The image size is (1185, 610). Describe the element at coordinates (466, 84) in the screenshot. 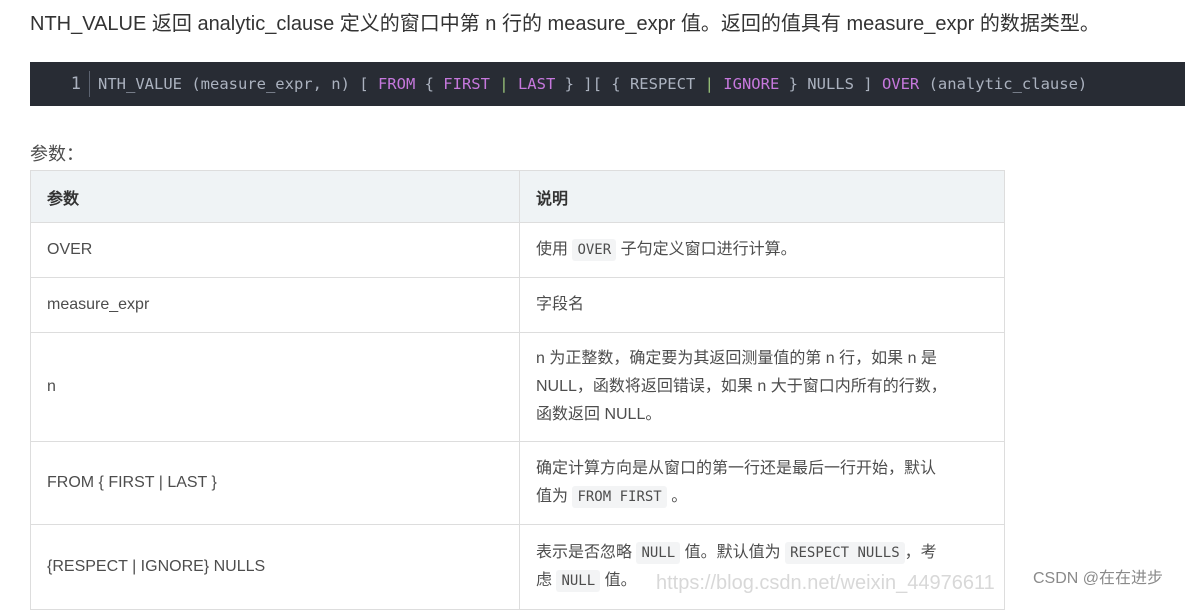

I see `code-keyword-first: FIRST` at that location.